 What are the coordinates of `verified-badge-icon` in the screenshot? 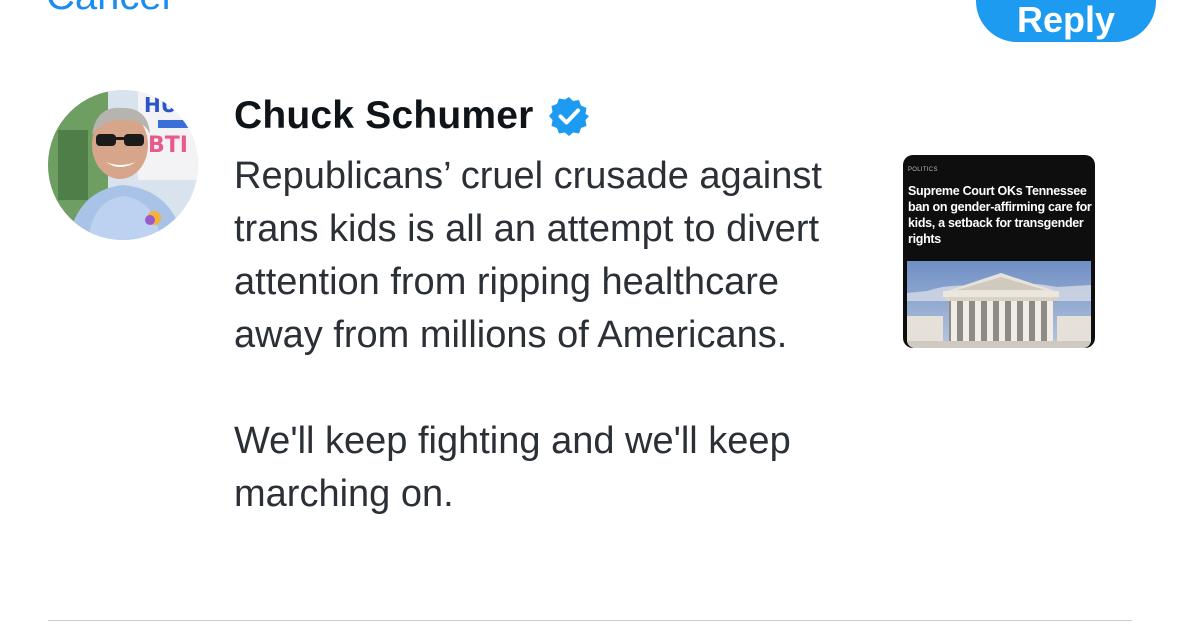 It's located at (569, 116).